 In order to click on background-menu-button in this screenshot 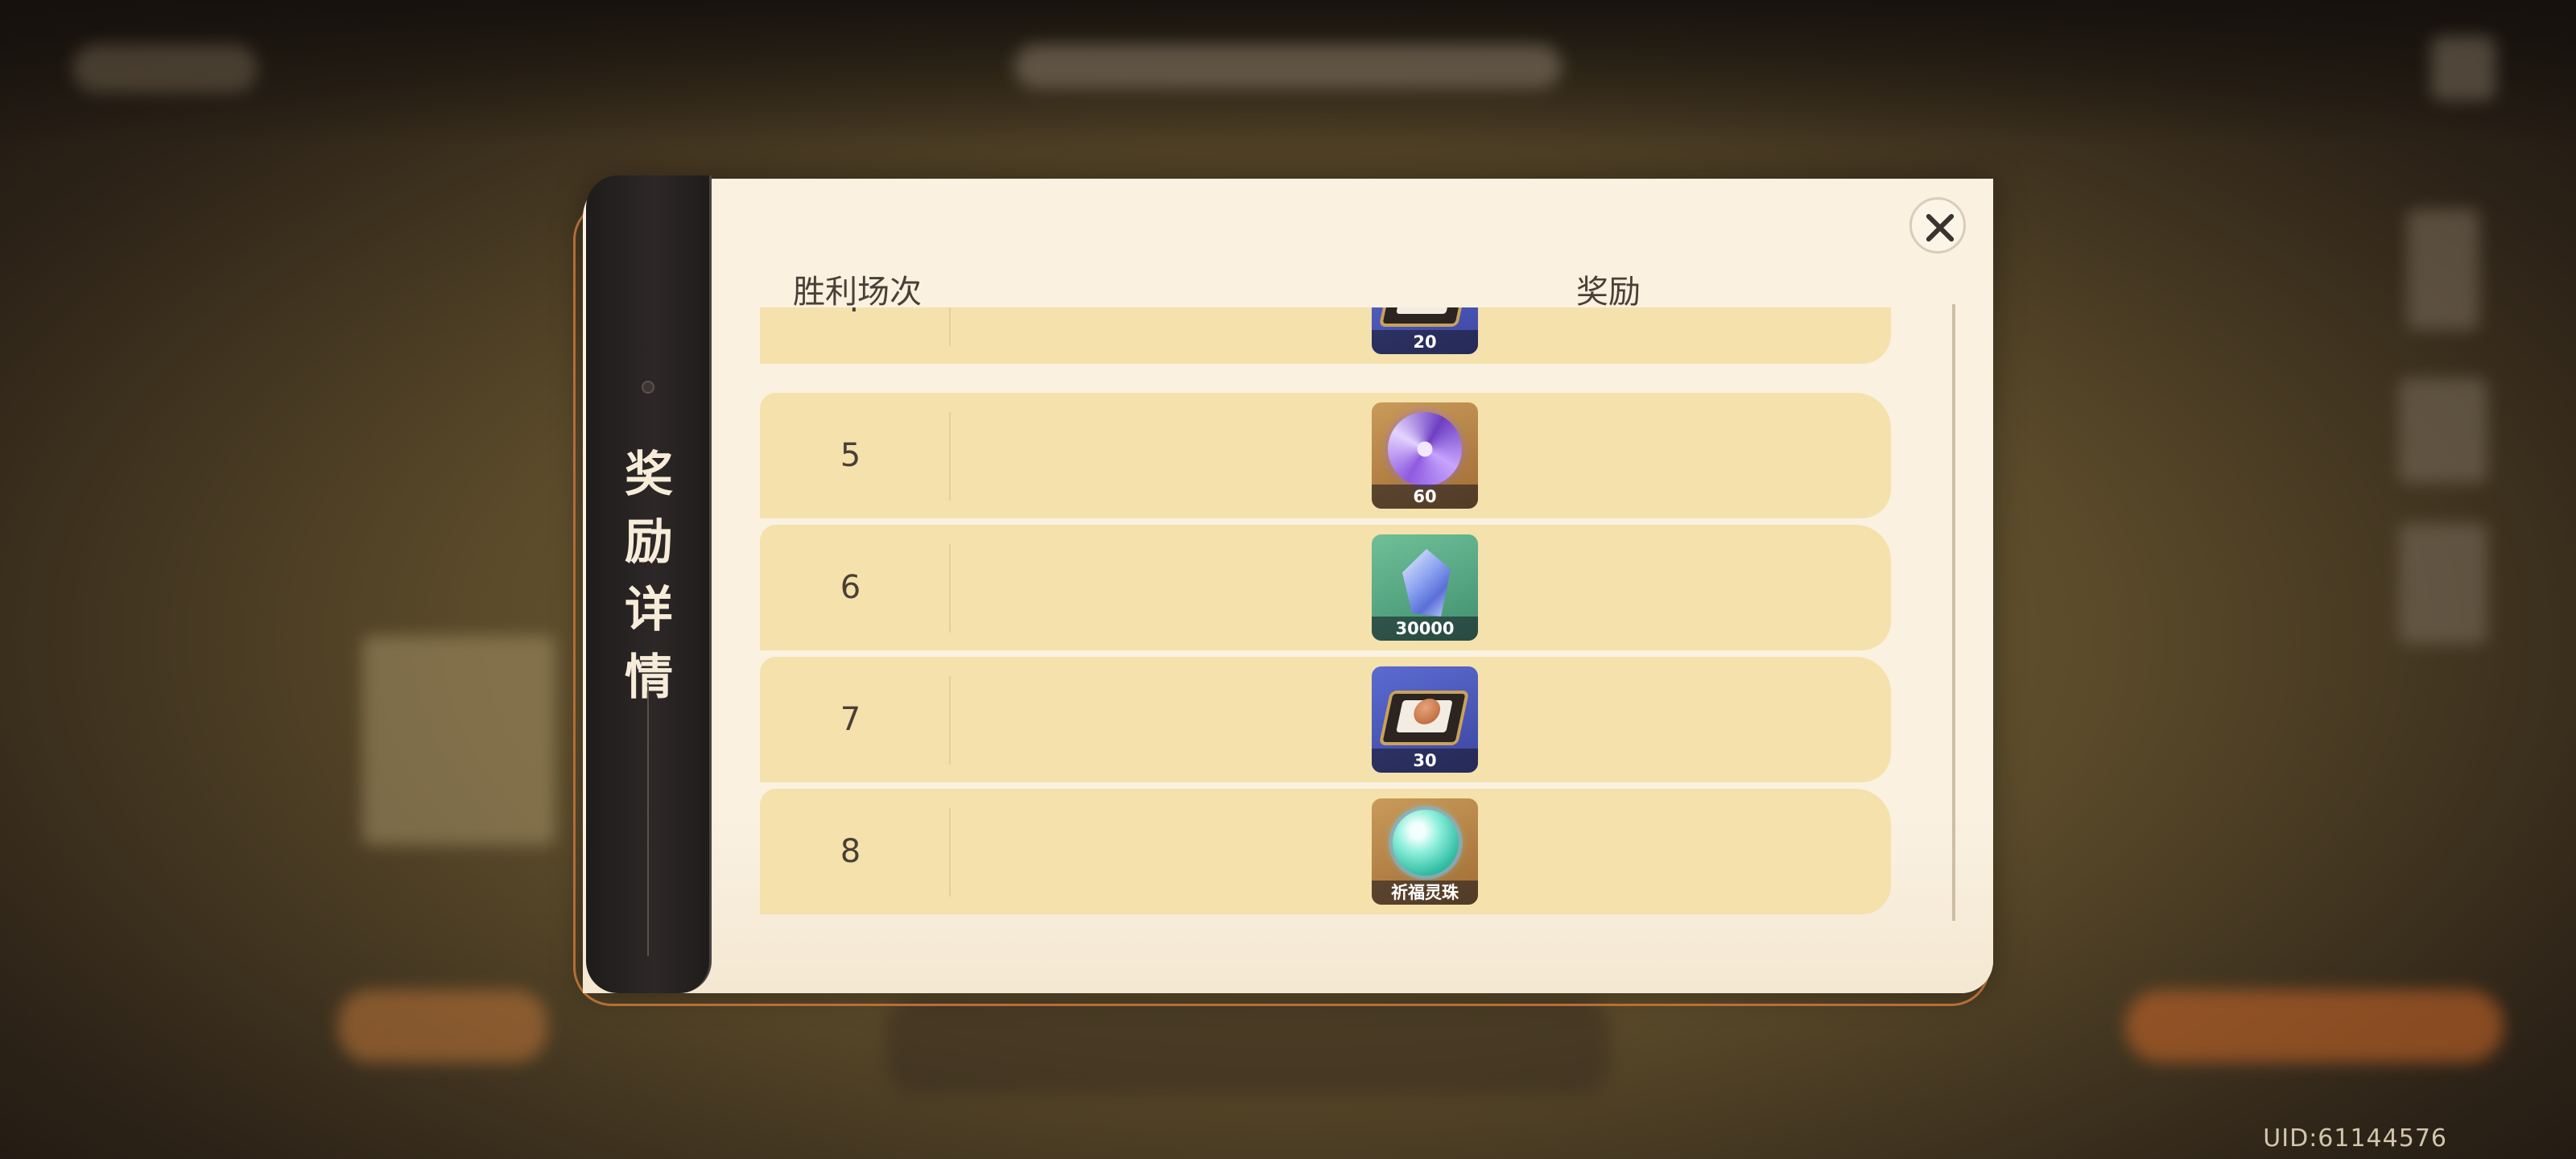, I will do `click(2463, 68)`.